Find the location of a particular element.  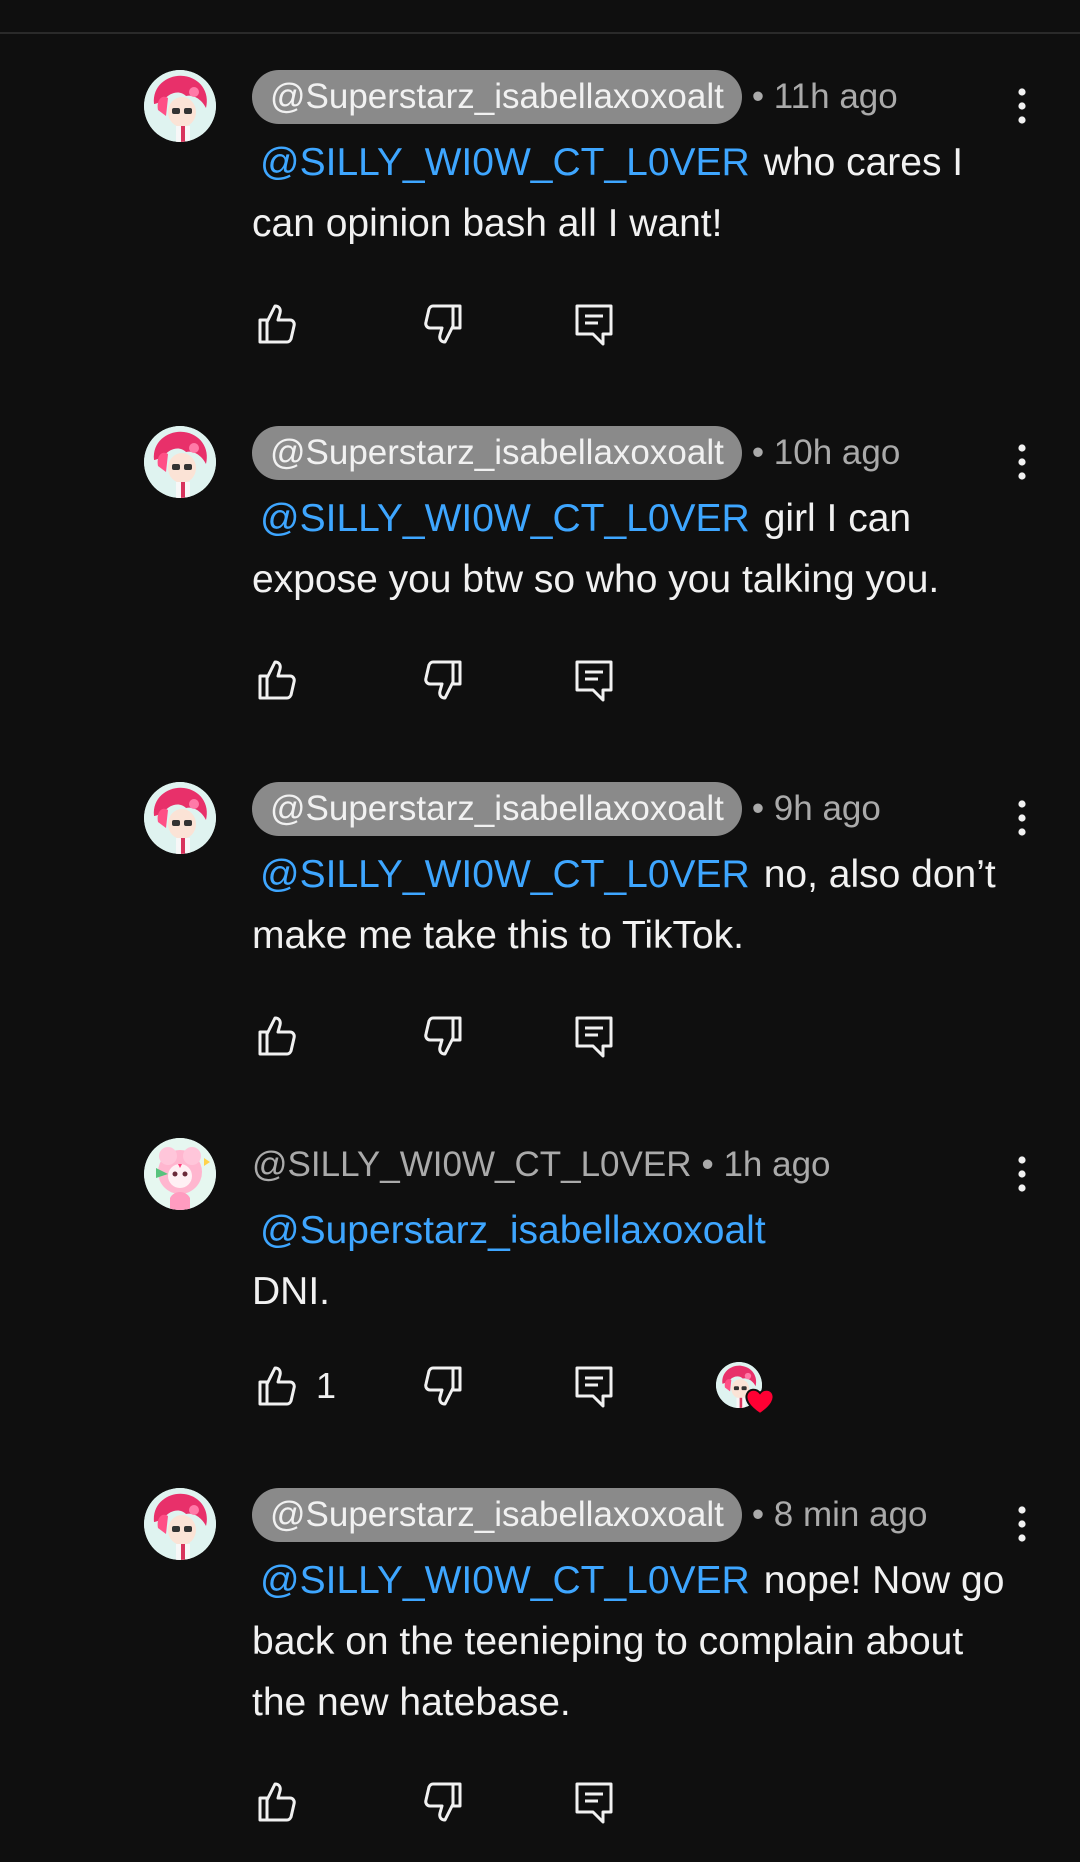

comment-header: @SILLY_WI0W_CT_L0VER • 1h ago is located at coordinates (541, 1165).